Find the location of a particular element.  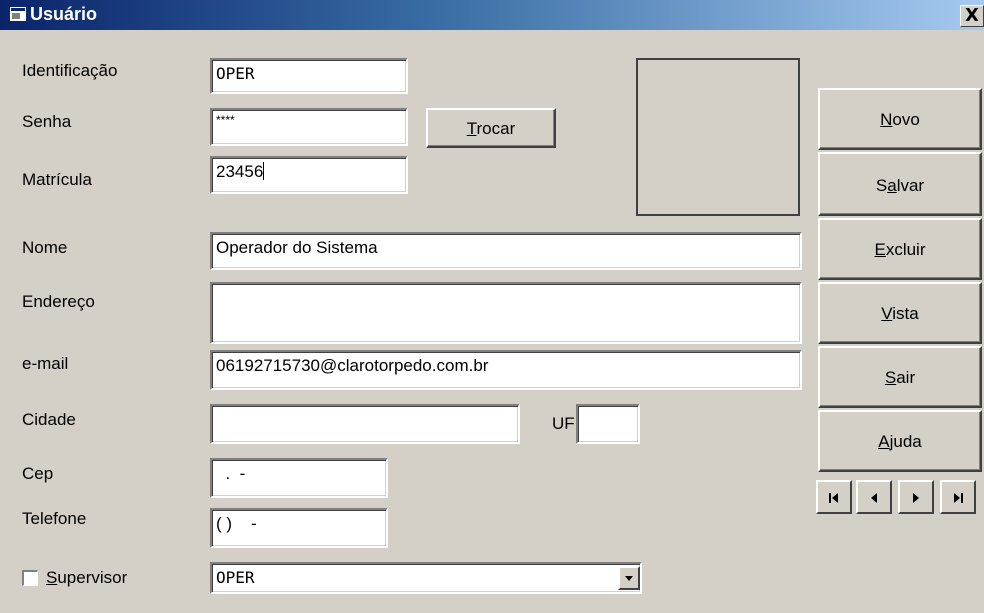

photo-frame is located at coordinates (718, 137).